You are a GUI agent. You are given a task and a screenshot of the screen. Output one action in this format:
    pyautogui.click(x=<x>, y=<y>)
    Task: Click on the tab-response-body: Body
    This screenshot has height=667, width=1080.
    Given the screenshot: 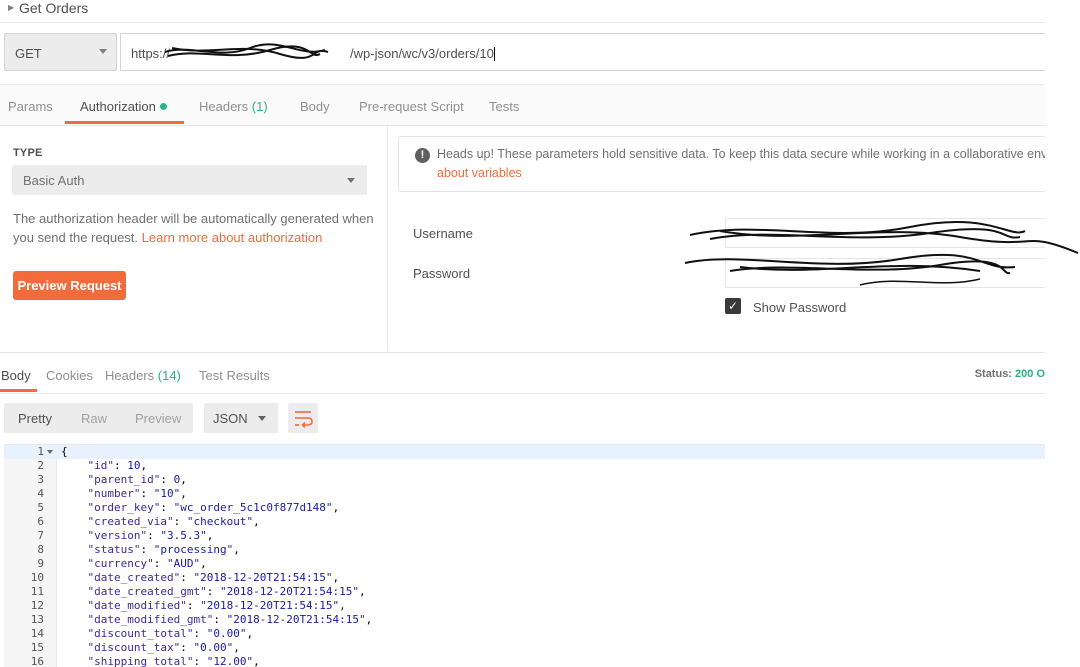 What is the action you would take?
    pyautogui.click(x=16, y=375)
    